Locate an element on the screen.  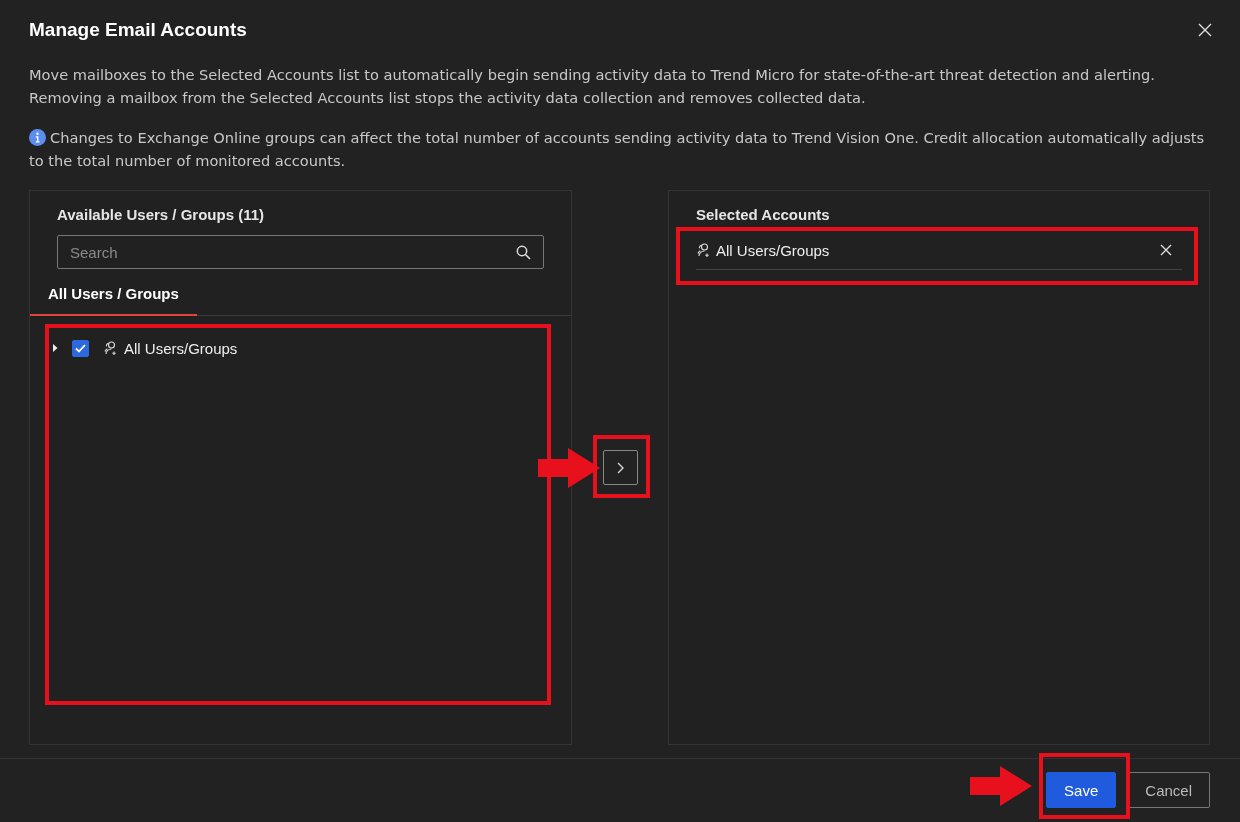
description-text: Move mailboxes to the Selected Accounts list to automatically begin sending activity data to Trend Micro for state-of-the-art threat detection and alerting. Removing a mailbox from the Selected Accounts list stops the activity data collection and removes collected data. is located at coordinates (592, 86).